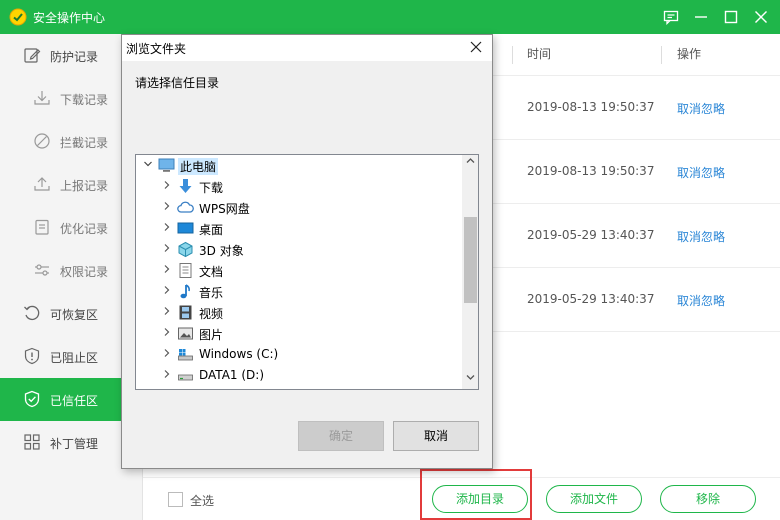  I want to click on video-icon, so click(185, 312).